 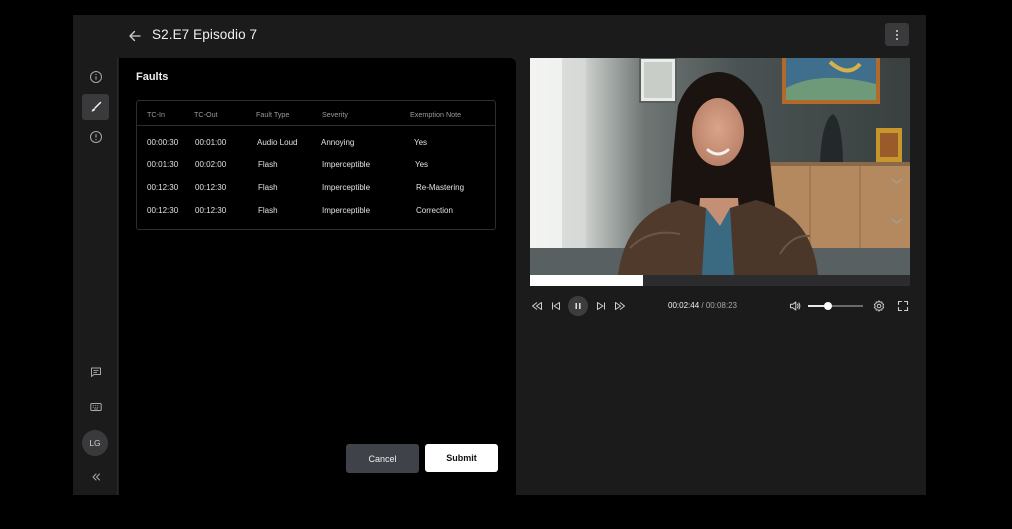 I want to click on volume-icon, so click(x=795, y=306).